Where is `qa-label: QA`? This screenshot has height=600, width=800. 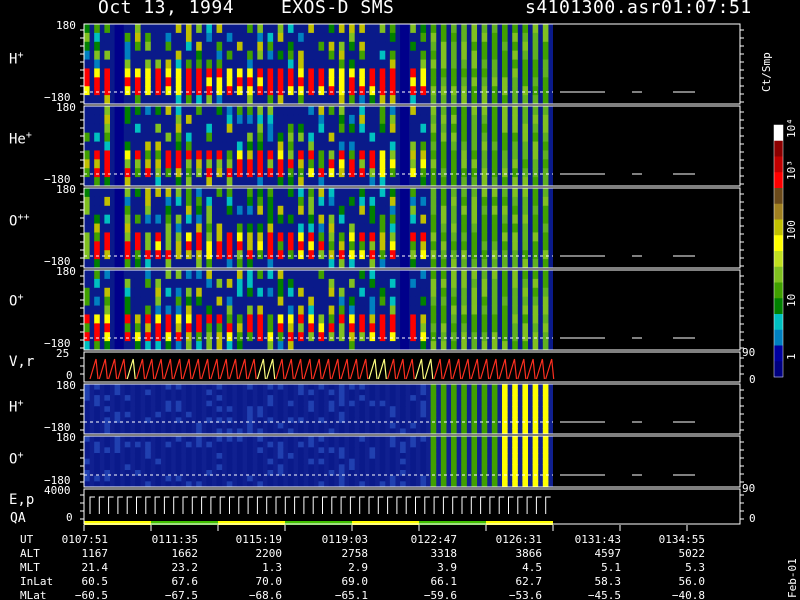
qa-label: QA is located at coordinates (18, 518).